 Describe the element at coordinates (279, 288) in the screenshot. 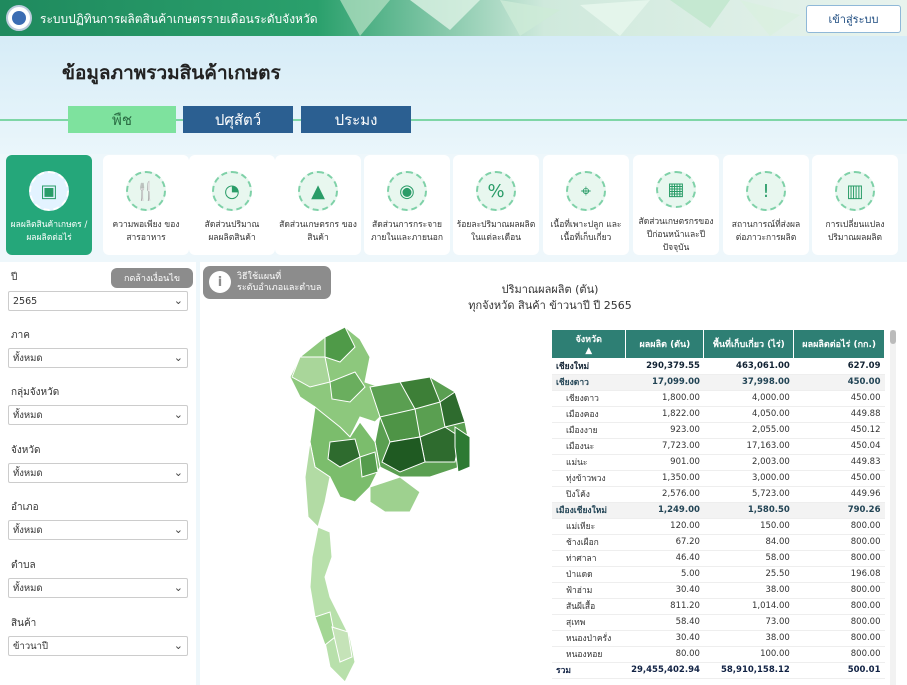

I see `map-guide-label-line2: ระดับอำเภอและตำบล` at that location.